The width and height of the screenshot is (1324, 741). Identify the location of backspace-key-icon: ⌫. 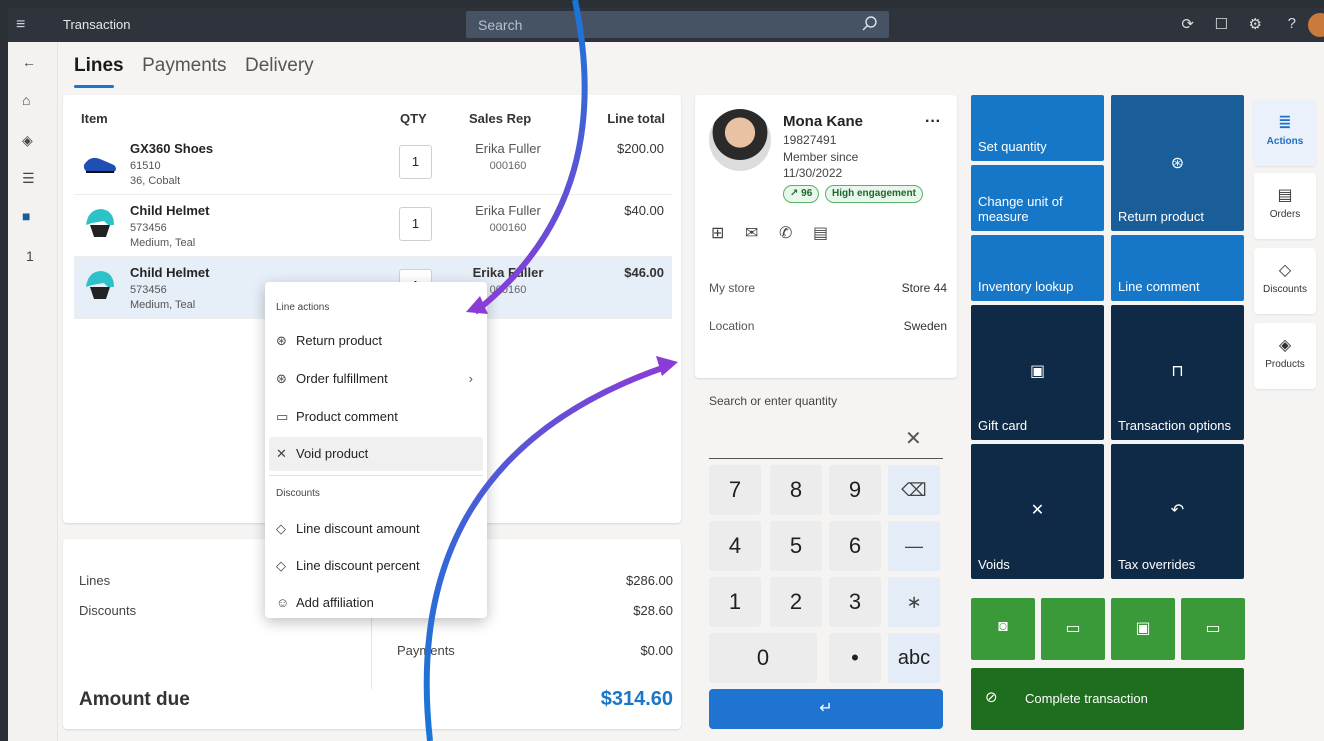
(914, 490).